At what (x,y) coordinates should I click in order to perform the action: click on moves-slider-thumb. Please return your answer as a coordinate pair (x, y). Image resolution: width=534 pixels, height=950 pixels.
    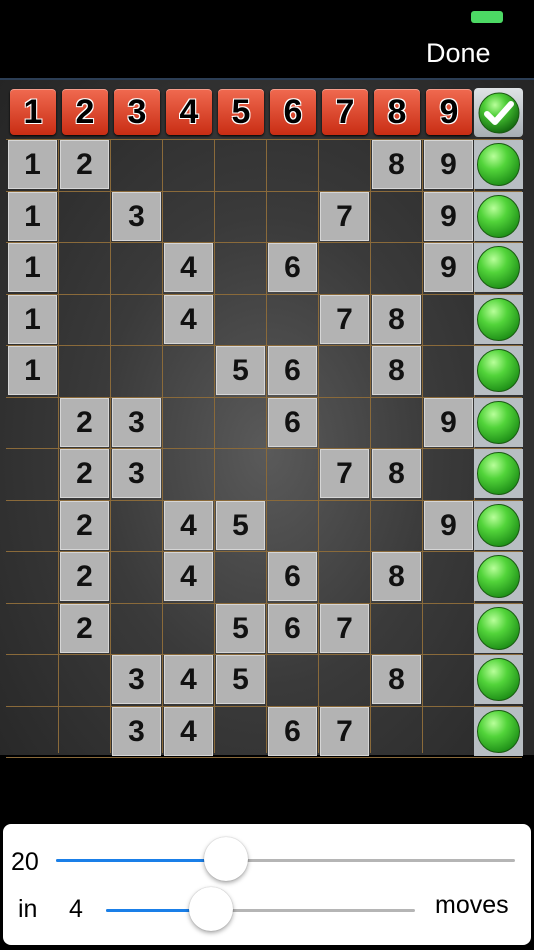
    Looking at the image, I should click on (211, 909).